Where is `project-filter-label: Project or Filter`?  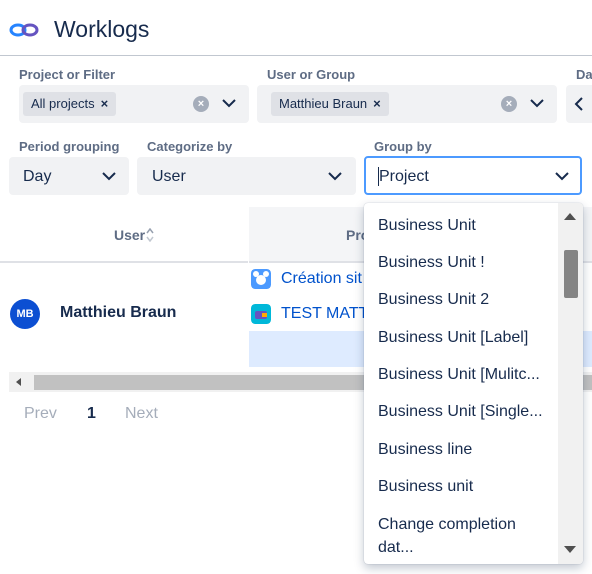
project-filter-label: Project or Filter is located at coordinates (67, 74).